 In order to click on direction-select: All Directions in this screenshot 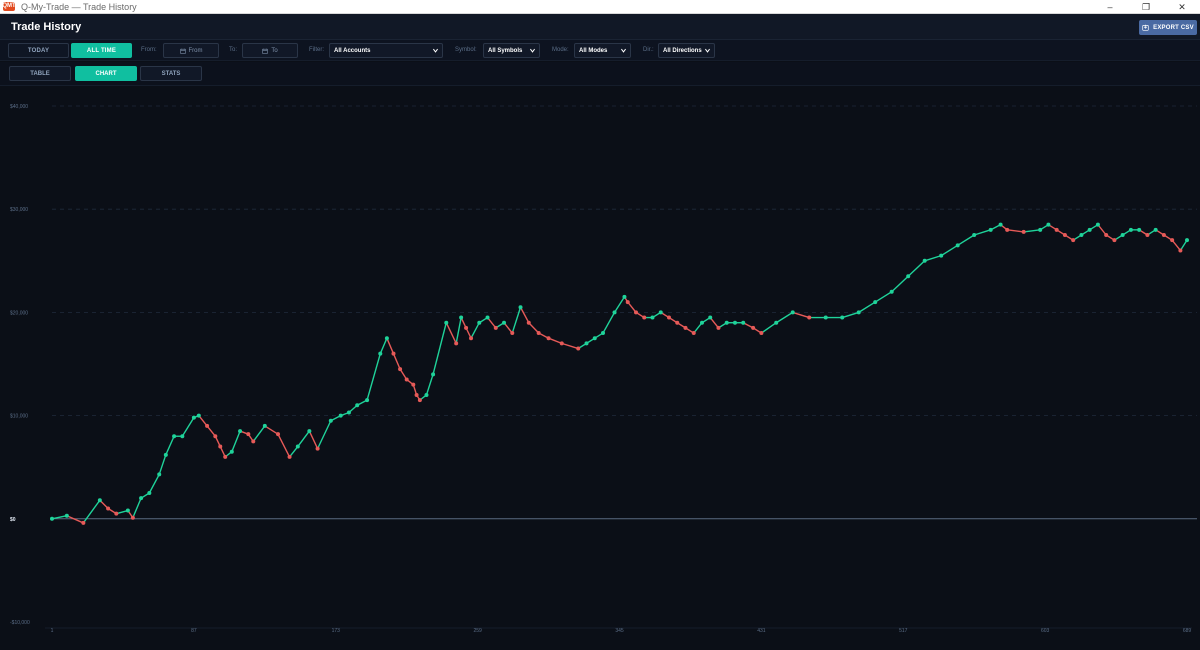, I will do `click(686, 50)`.